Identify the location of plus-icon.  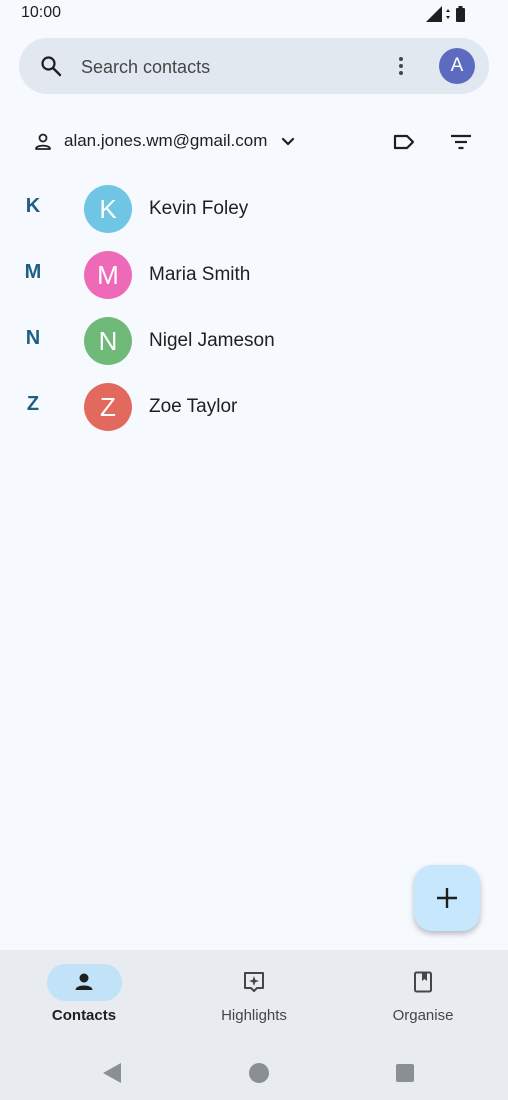
(447, 898).